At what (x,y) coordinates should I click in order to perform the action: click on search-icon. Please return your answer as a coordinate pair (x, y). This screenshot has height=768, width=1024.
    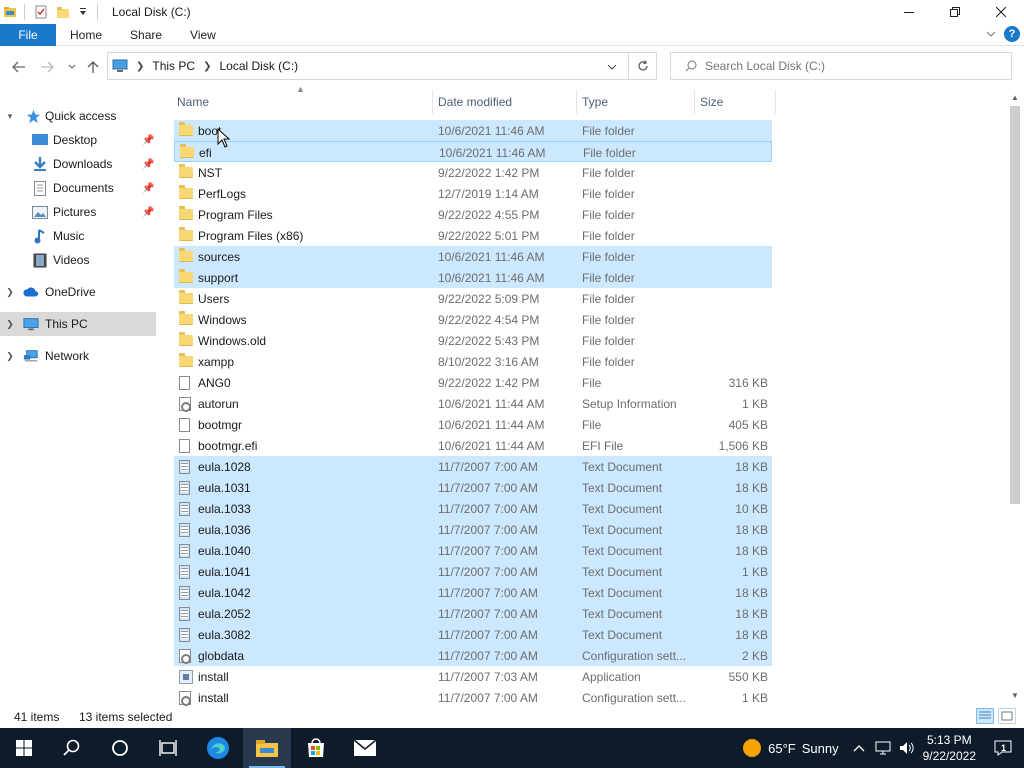
    Looking at the image, I should click on (72, 748).